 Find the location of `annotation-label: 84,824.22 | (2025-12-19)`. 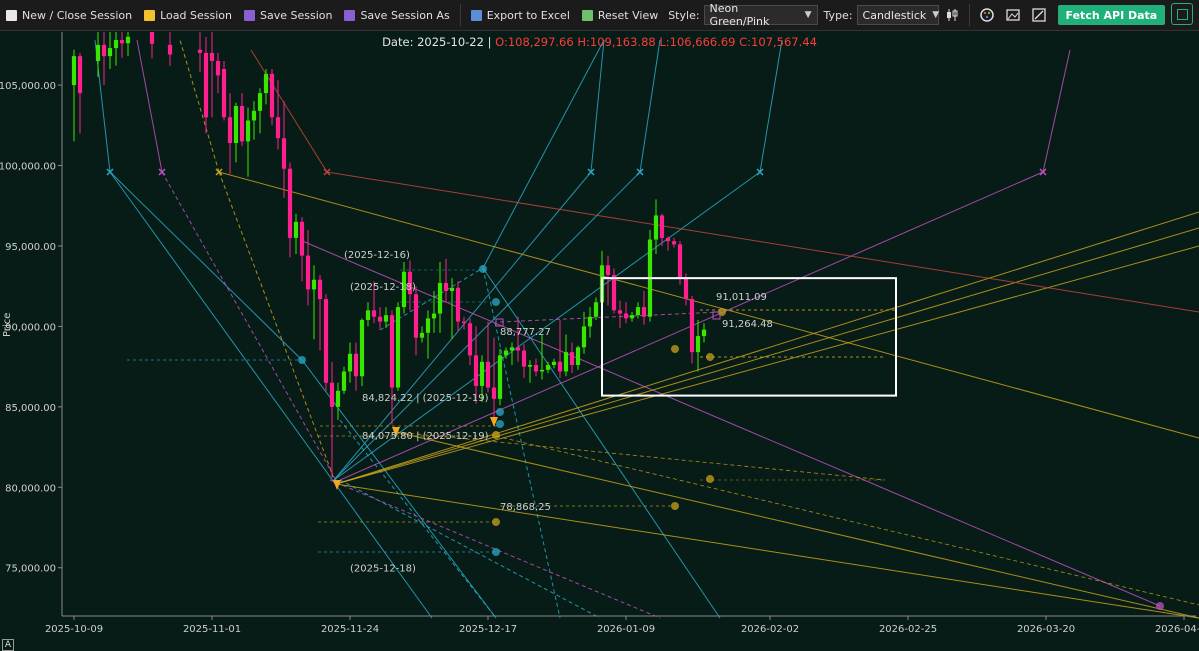

annotation-label: 84,824.22 | (2025-12-19) is located at coordinates (425, 398).